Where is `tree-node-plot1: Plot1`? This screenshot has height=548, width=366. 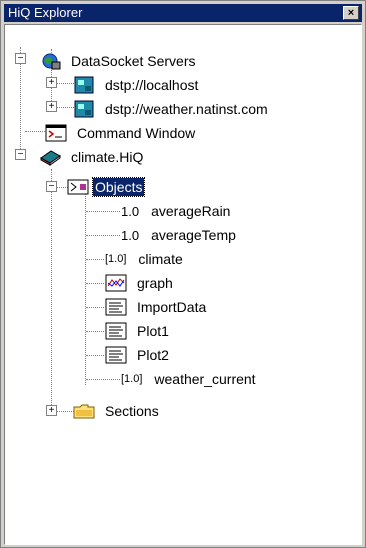
tree-node-plot1: Plot1 is located at coordinates (138, 331).